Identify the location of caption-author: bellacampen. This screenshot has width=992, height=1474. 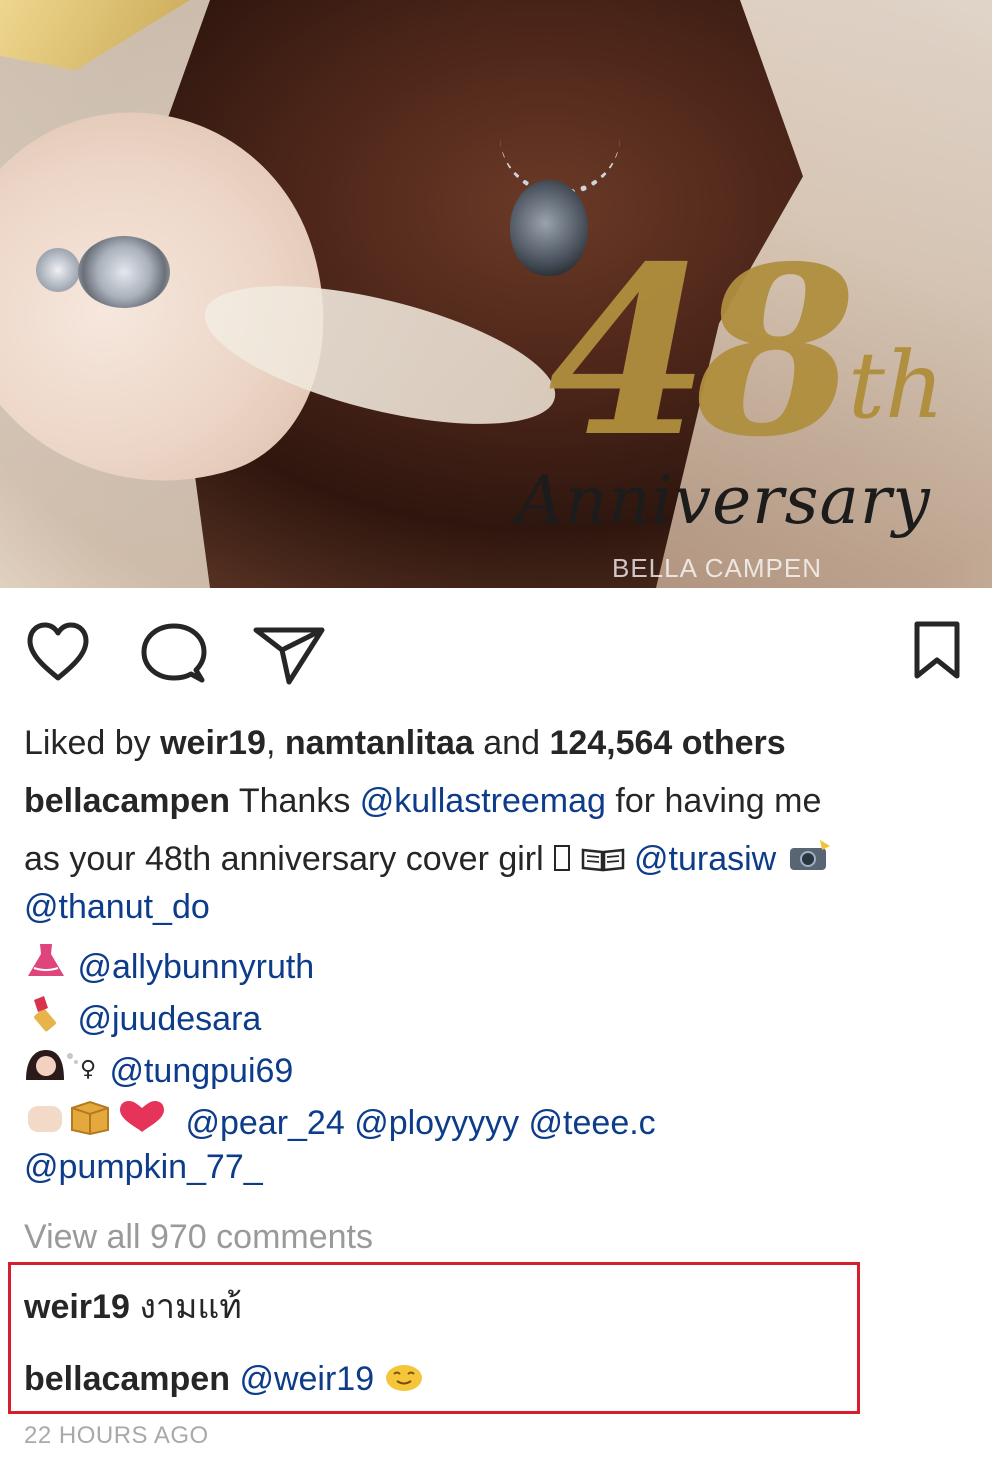
(127, 801).